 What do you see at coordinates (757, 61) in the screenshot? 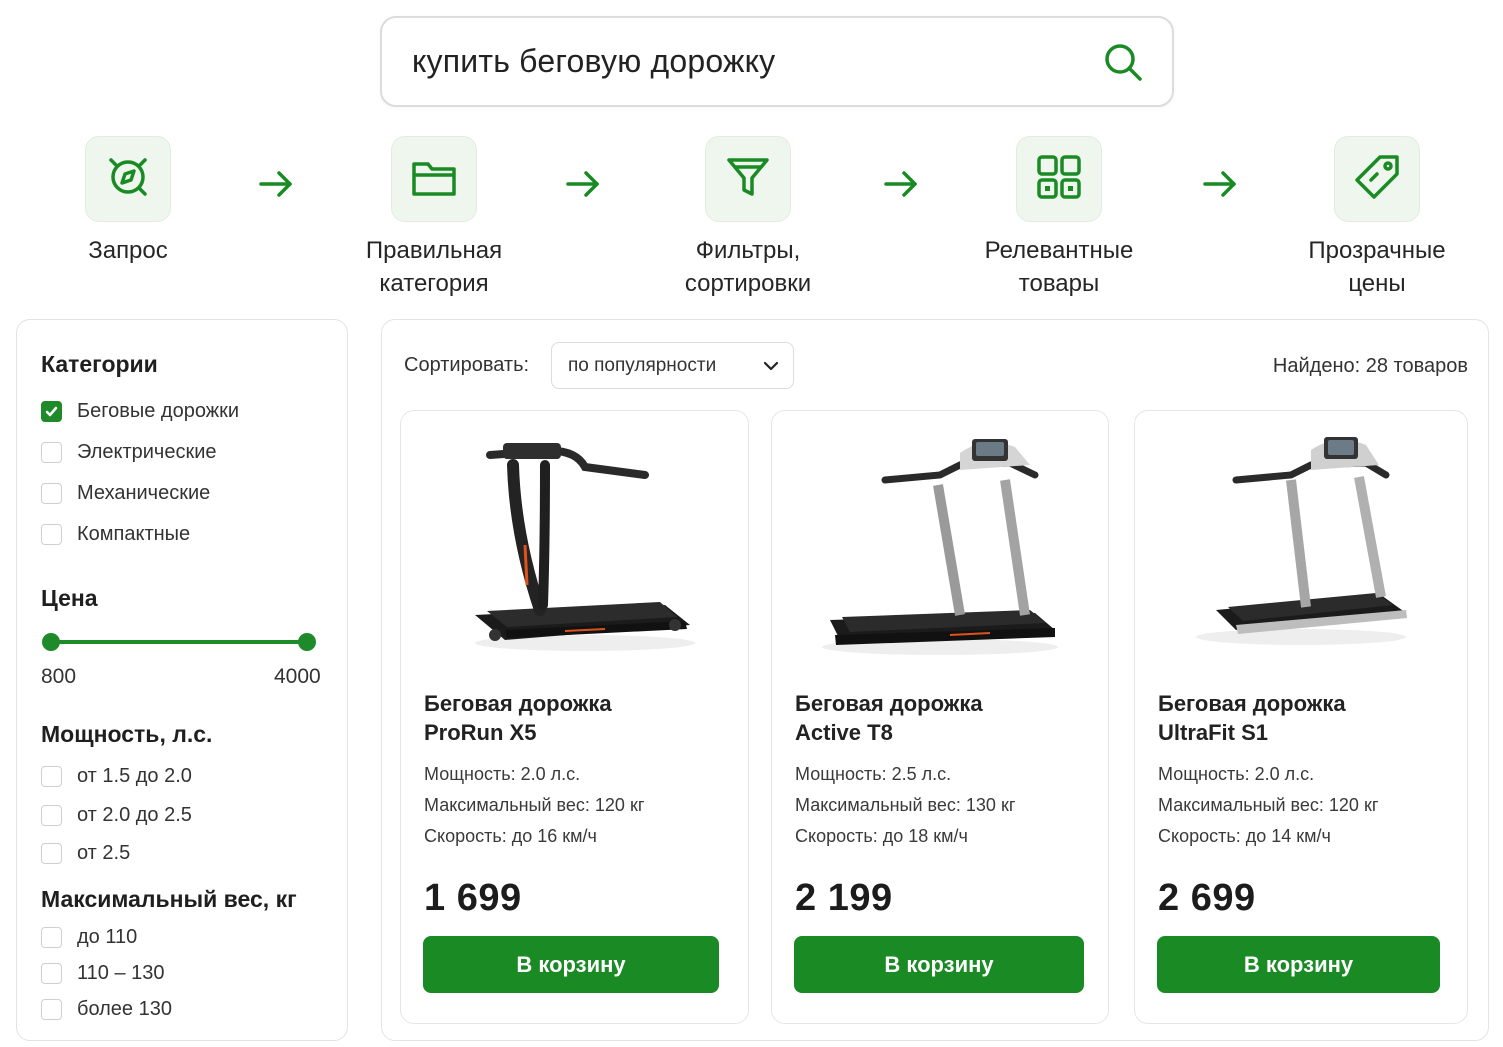
I see `search-input: купить беговую дорожку` at bounding box center [757, 61].